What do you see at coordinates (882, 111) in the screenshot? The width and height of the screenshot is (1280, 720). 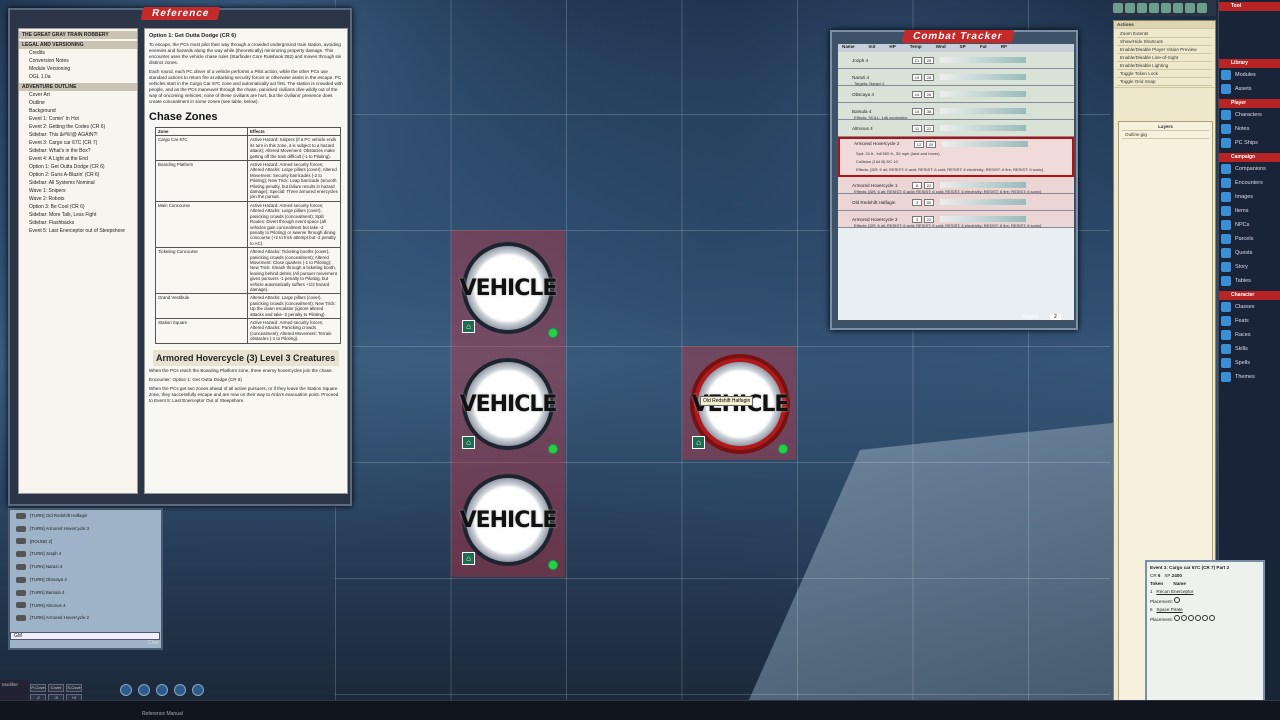 I see `combatant-name: Barsula 4` at bounding box center [882, 111].